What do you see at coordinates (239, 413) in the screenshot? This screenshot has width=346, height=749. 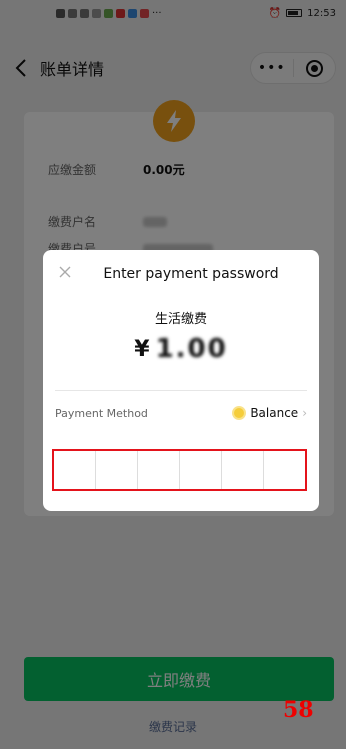 I see `coin-icon` at bounding box center [239, 413].